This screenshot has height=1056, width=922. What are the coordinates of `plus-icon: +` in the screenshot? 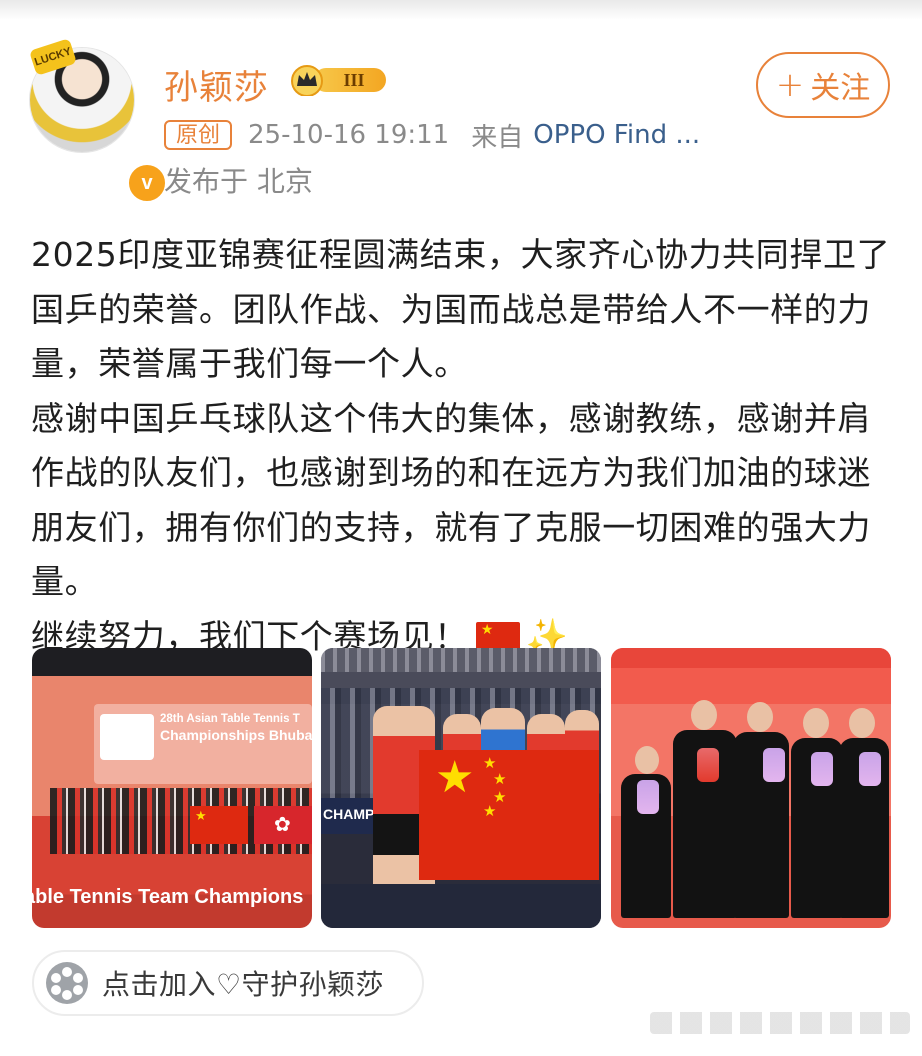 It's located at (790, 85).